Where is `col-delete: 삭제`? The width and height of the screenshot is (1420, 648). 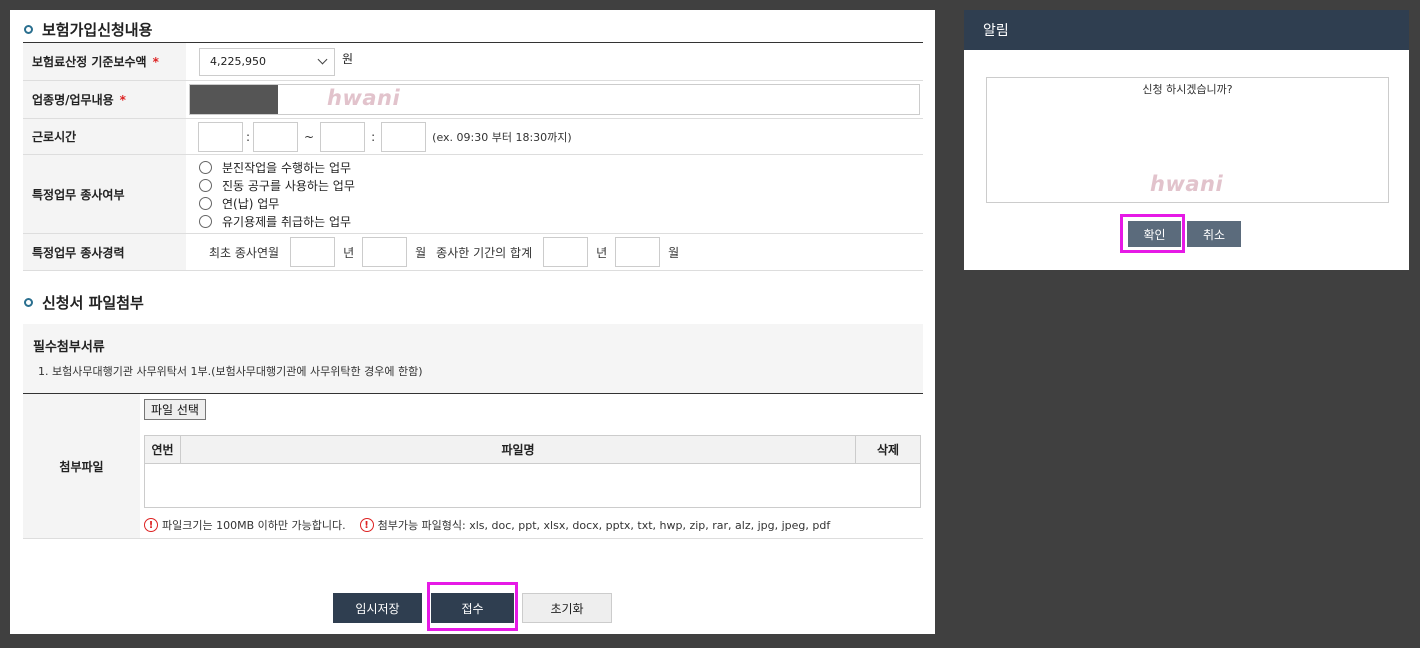 col-delete: 삭제 is located at coordinates (888, 450).